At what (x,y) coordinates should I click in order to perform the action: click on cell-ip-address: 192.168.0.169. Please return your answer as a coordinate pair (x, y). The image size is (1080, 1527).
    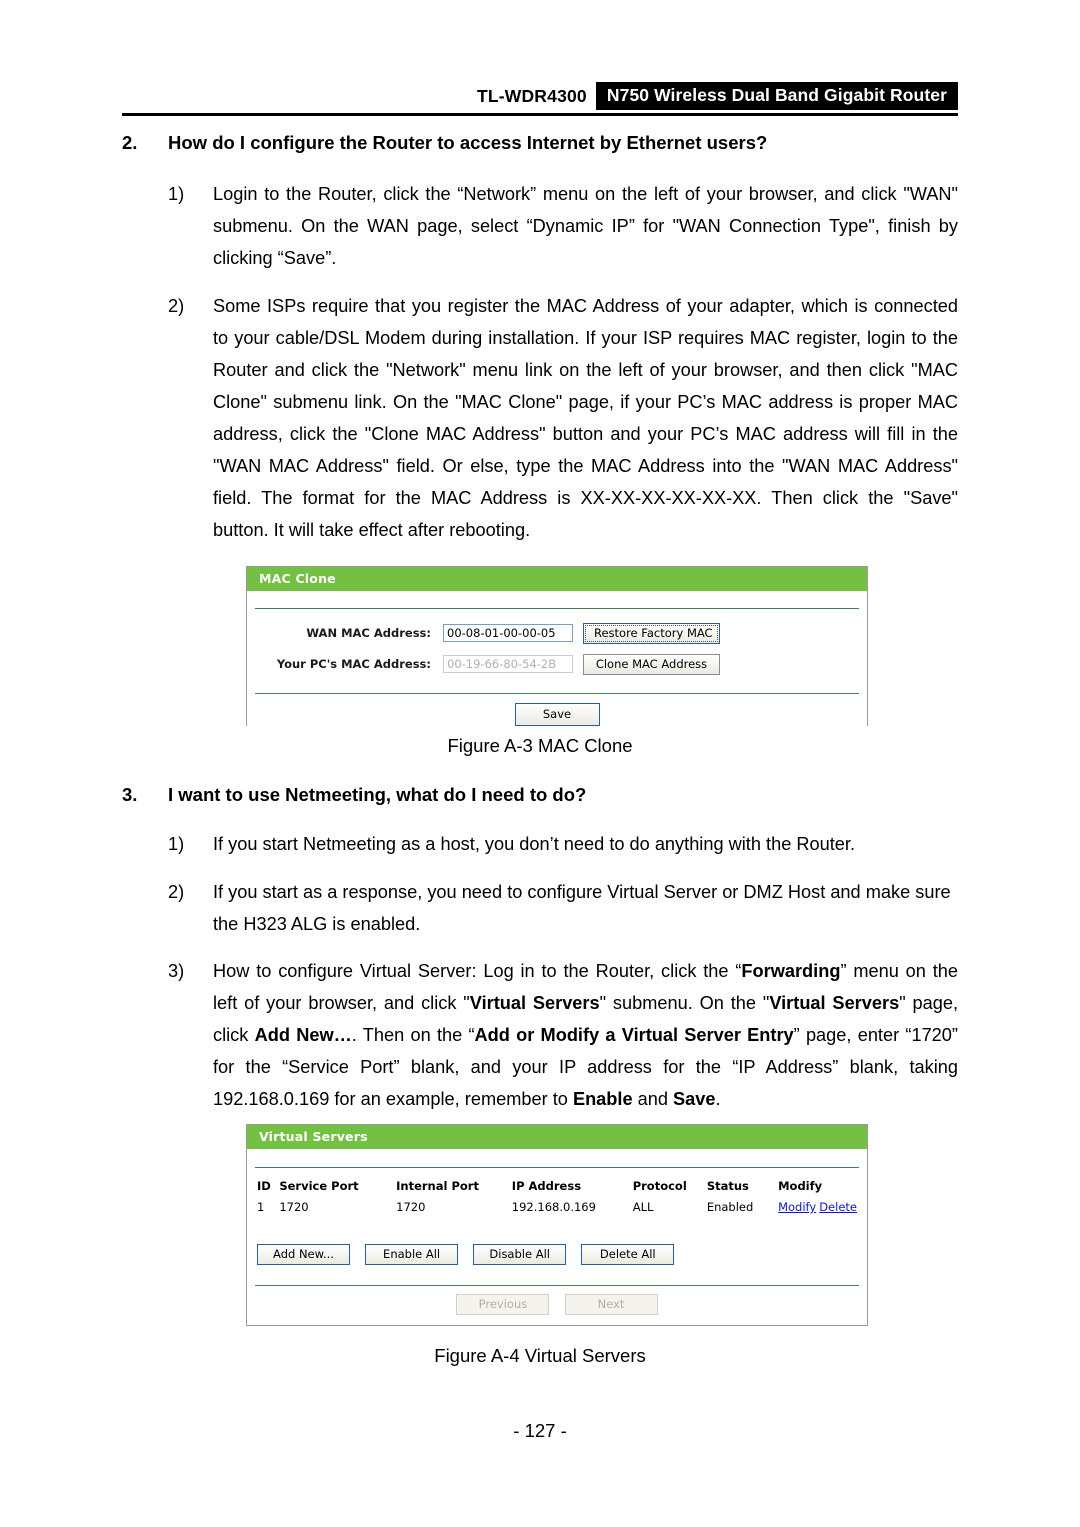
    Looking at the image, I should click on (553, 1207).